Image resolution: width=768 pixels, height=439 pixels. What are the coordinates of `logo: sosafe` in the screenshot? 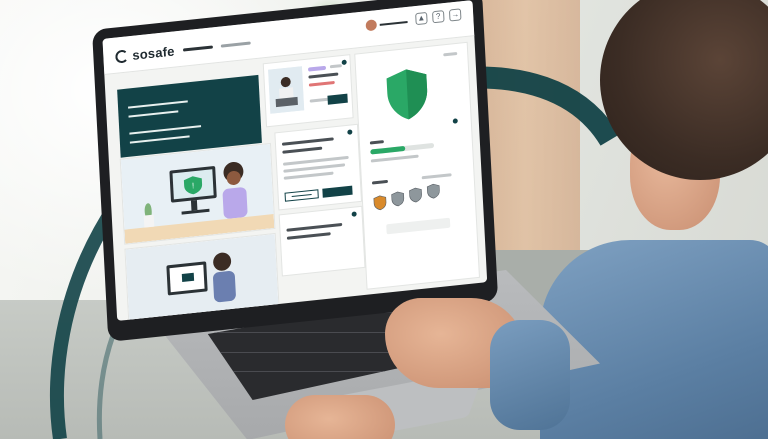 It's located at (145, 53).